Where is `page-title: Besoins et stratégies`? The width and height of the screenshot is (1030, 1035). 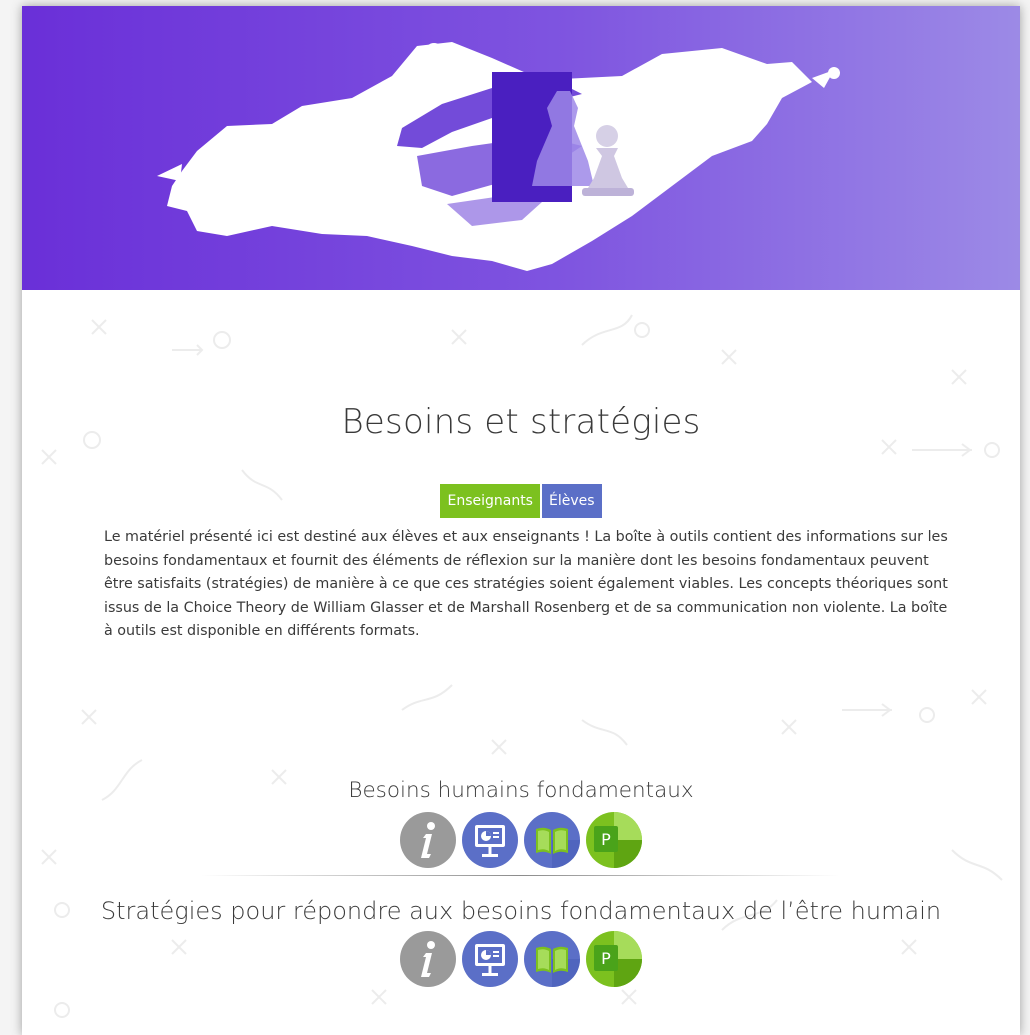 page-title: Besoins et stratégies is located at coordinates (521, 422).